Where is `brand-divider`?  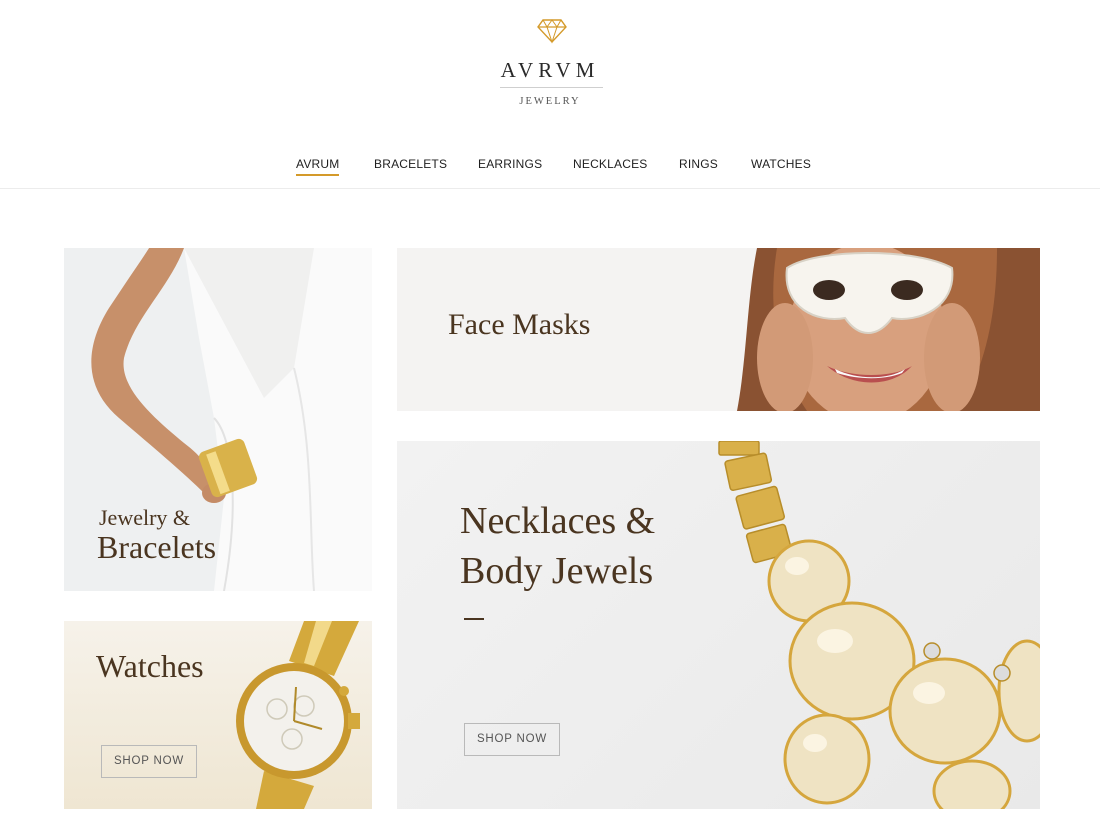 brand-divider is located at coordinates (551, 87).